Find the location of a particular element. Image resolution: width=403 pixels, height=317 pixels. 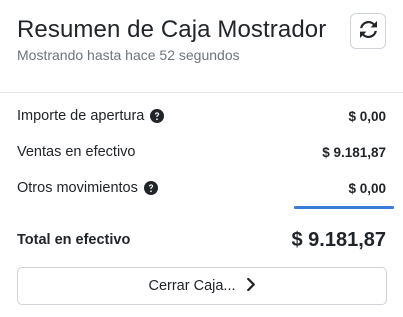

row-cash-sales: Ventas en efectivo $ 9.181,87 is located at coordinates (201, 152).